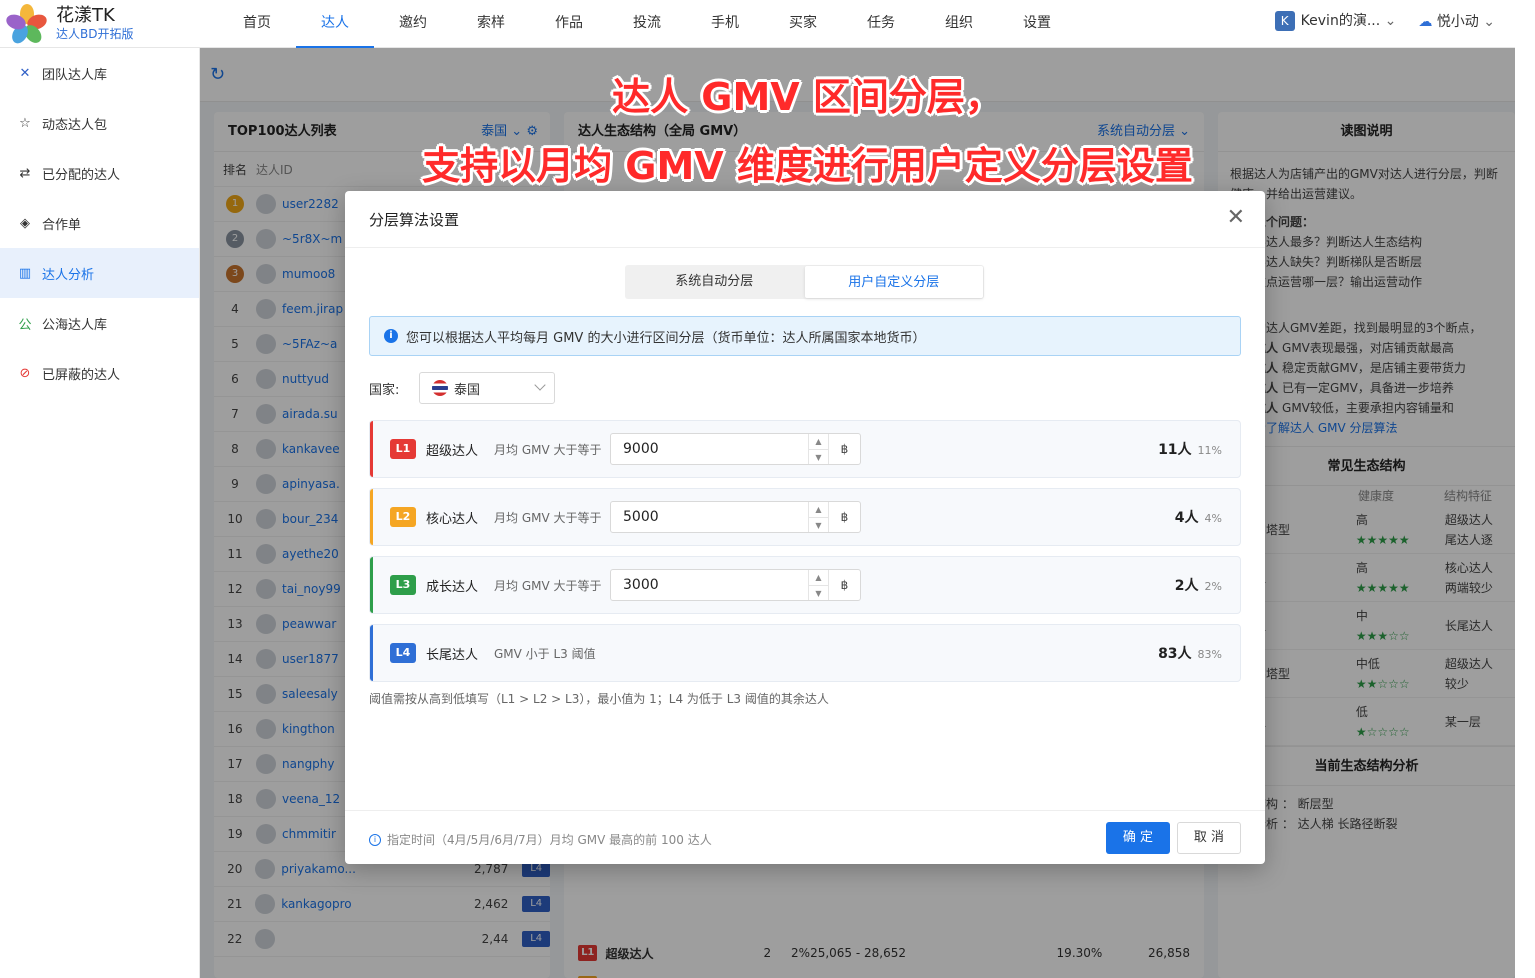  What do you see at coordinates (959, 24) in the screenshot?
I see `nav-item: 组织` at bounding box center [959, 24].